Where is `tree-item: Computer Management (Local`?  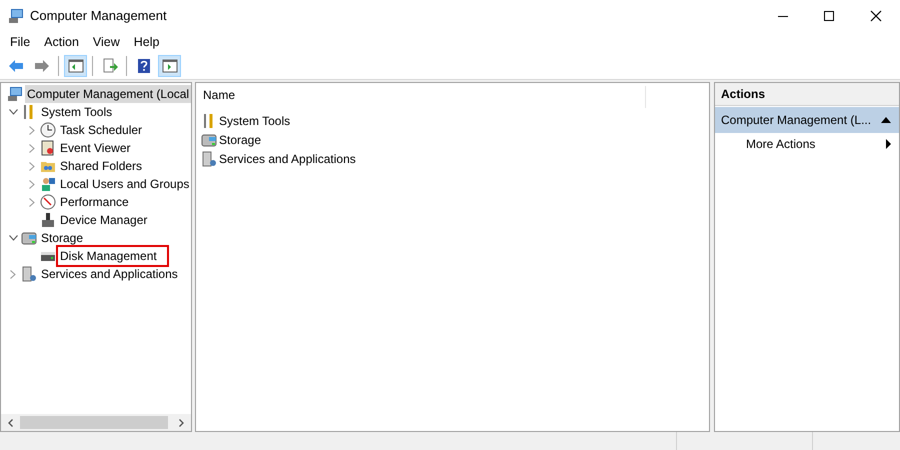 tree-item: Computer Management (Local is located at coordinates (108, 94).